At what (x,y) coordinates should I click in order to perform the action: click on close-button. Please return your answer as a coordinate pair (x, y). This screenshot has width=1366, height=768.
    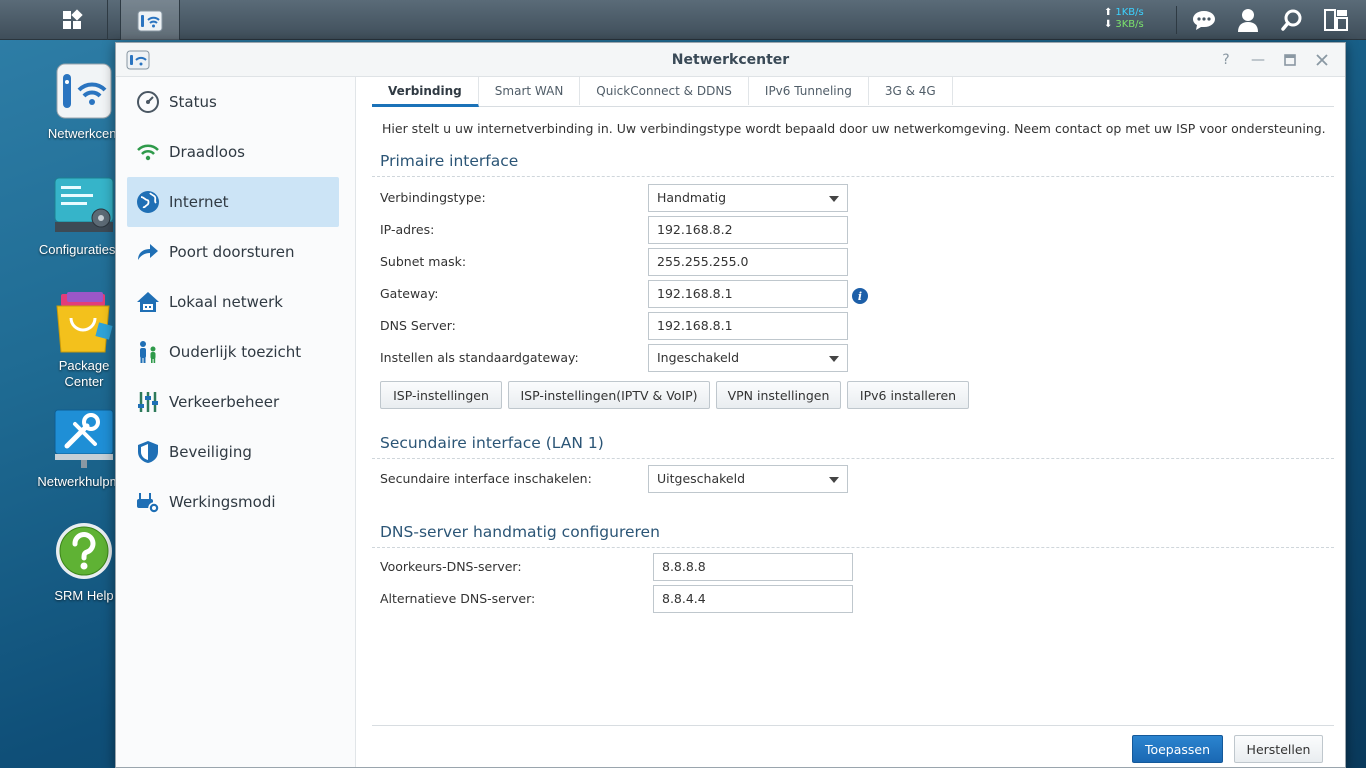
    Looking at the image, I should click on (1322, 60).